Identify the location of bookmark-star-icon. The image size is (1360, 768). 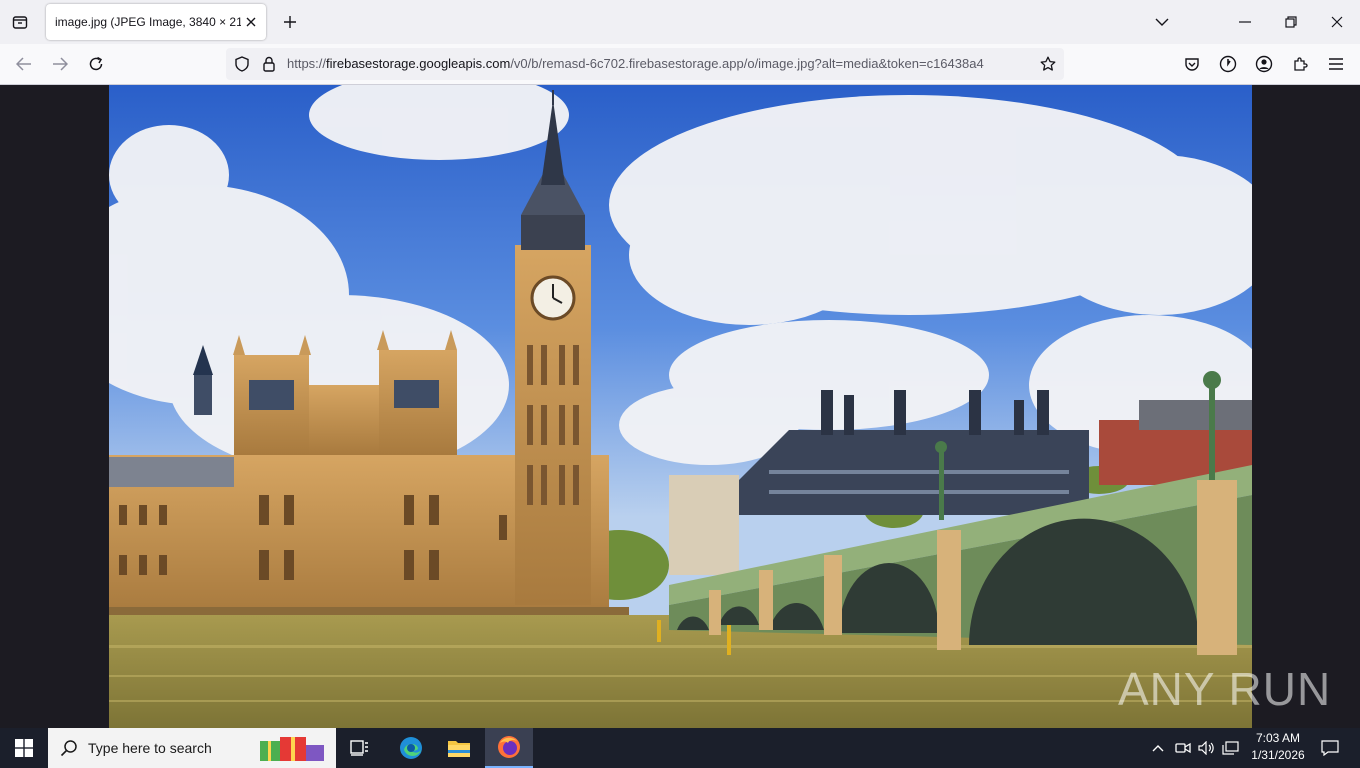
(1048, 64).